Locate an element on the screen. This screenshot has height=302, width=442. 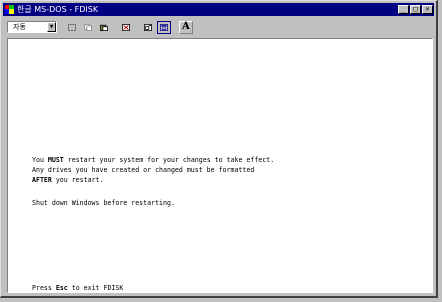
background-icon is located at coordinates (164, 27).